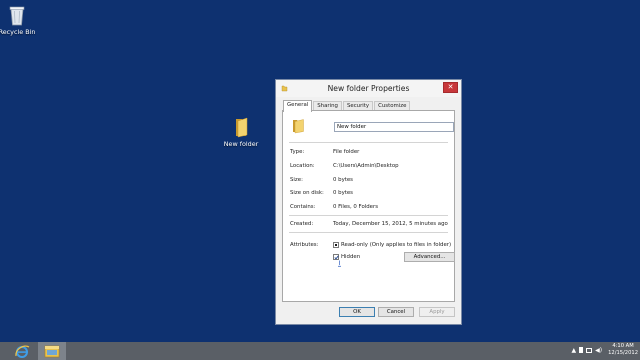 The width and height of the screenshot is (640, 360). Describe the element at coordinates (623, 346) in the screenshot. I see `clock-time: 4:10 AM` at that location.